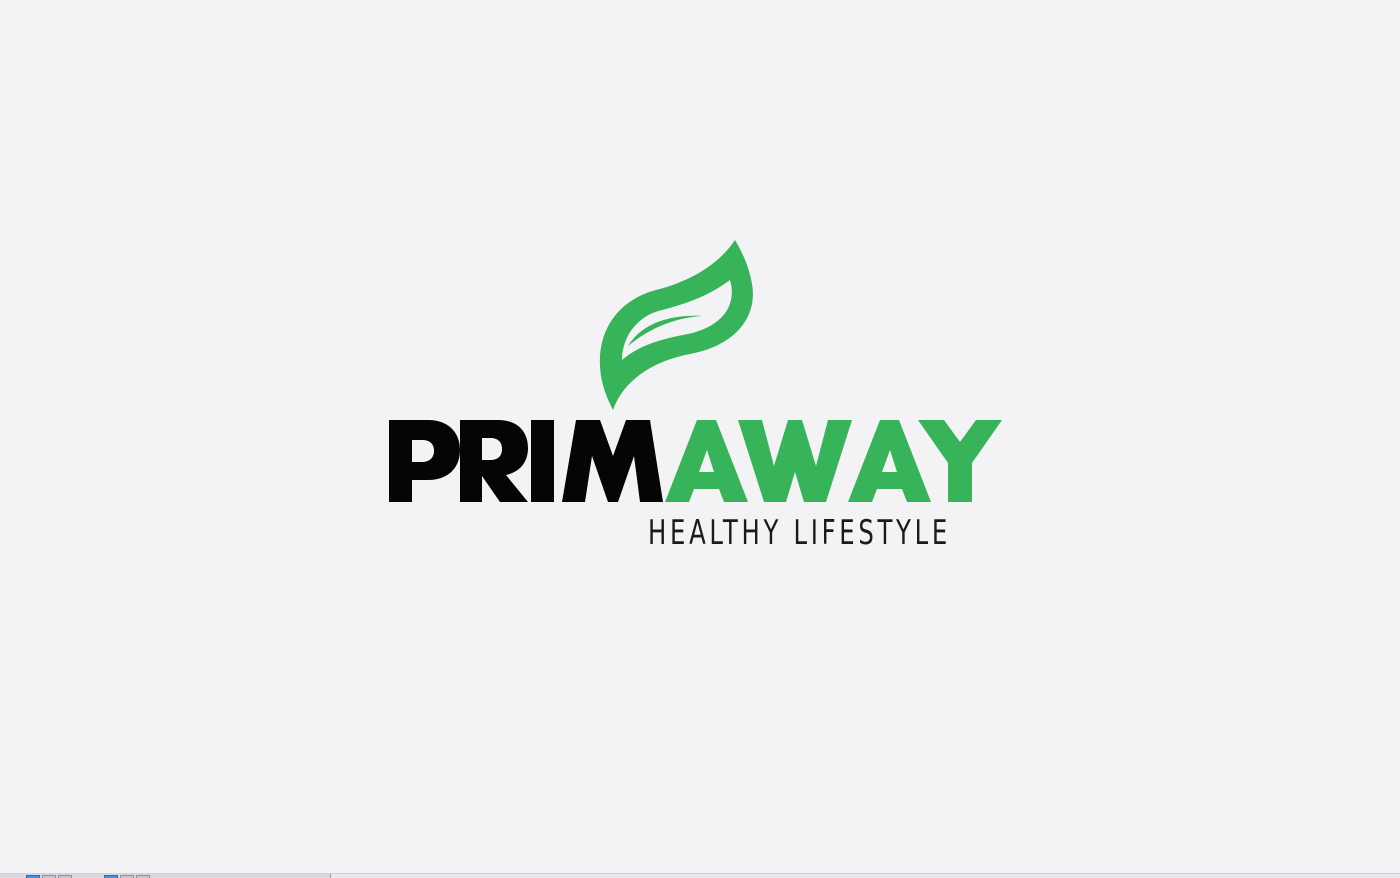 Image resolution: width=1400 pixels, height=878 pixels. Describe the element at coordinates (706, 461) in the screenshot. I see `letter-a` at that location.